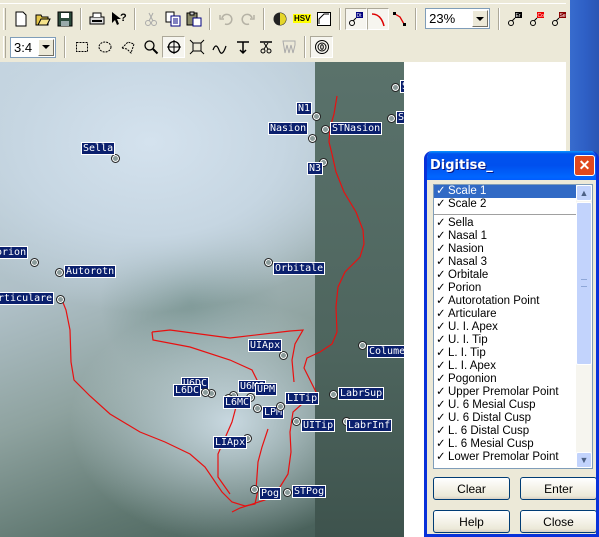 Image resolution: width=599 pixels, height=537 pixels. I want to click on cut-button, so click(151, 19).